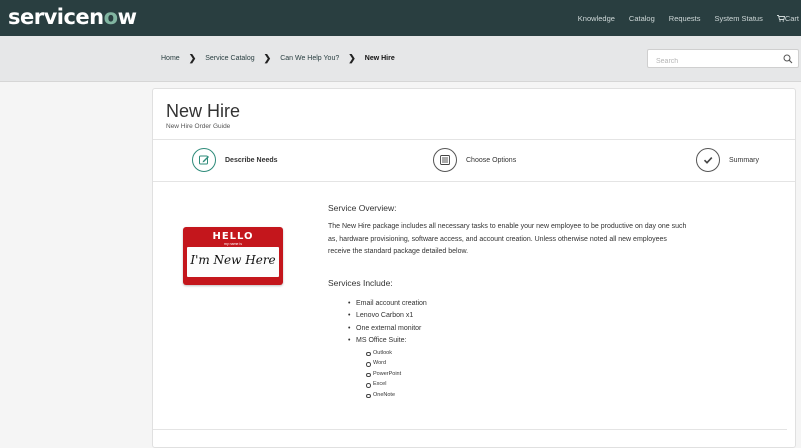  Describe the element at coordinates (710, 61) in the screenshot. I see `search-input` at that location.